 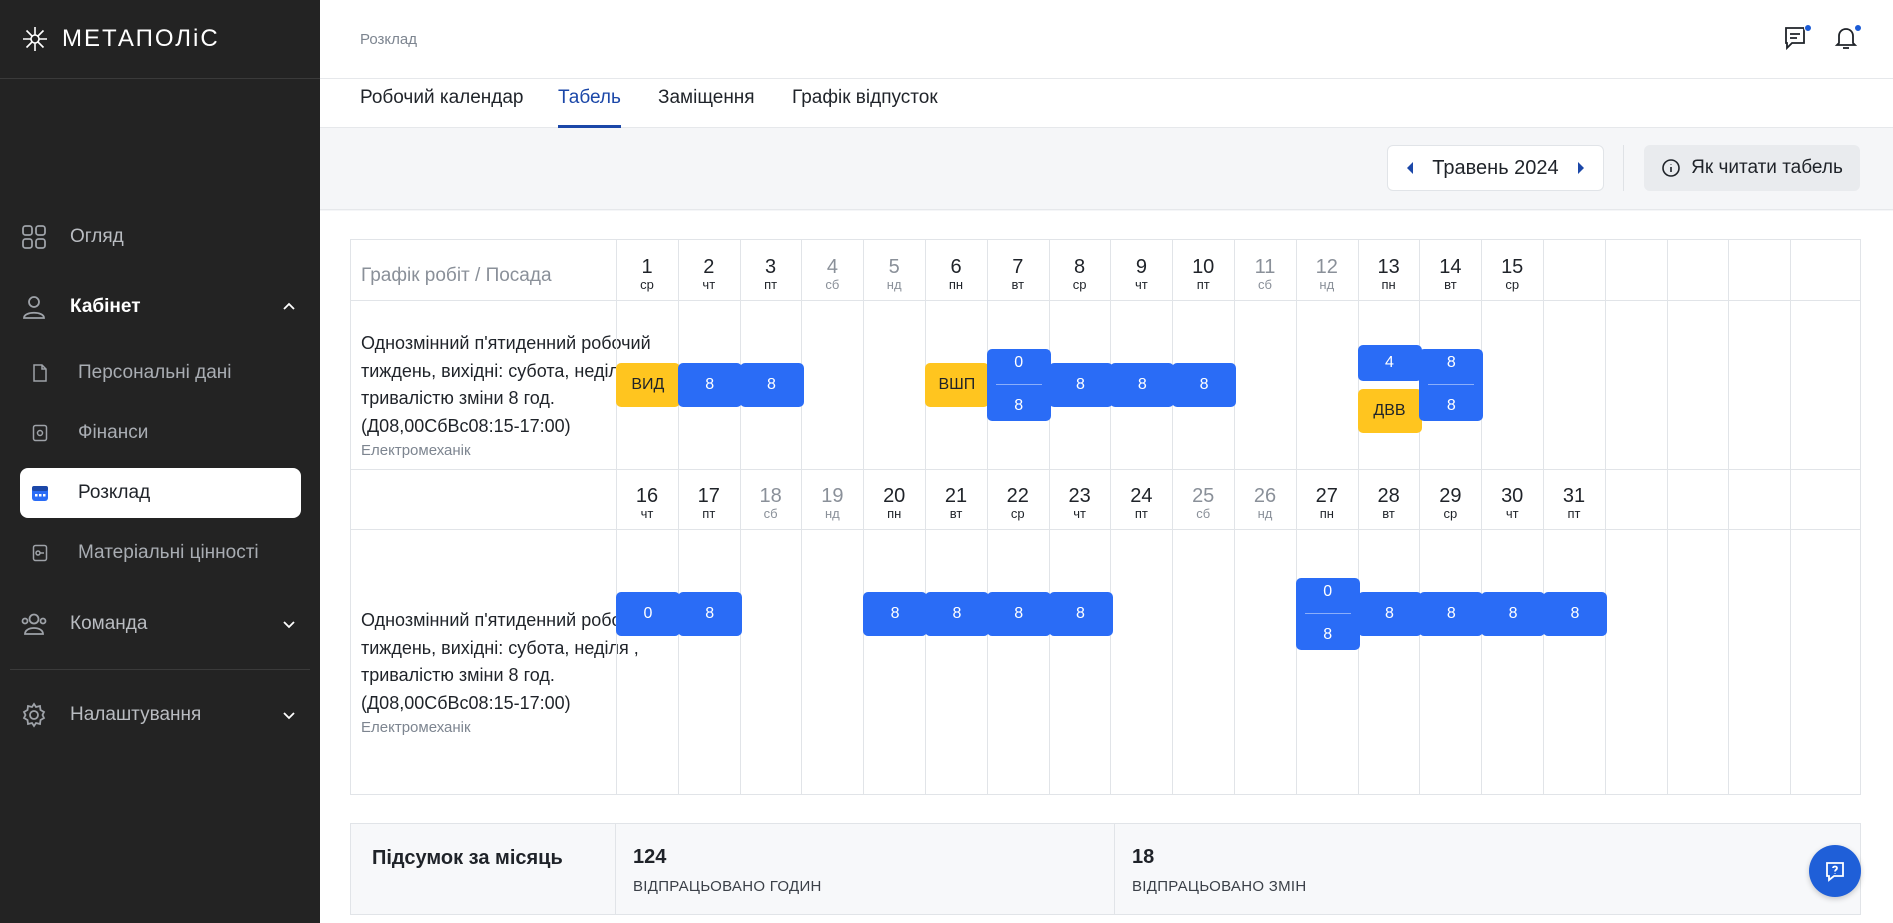 I want to click on sidebar-item-label: Матеріальні цінності, so click(x=168, y=552).